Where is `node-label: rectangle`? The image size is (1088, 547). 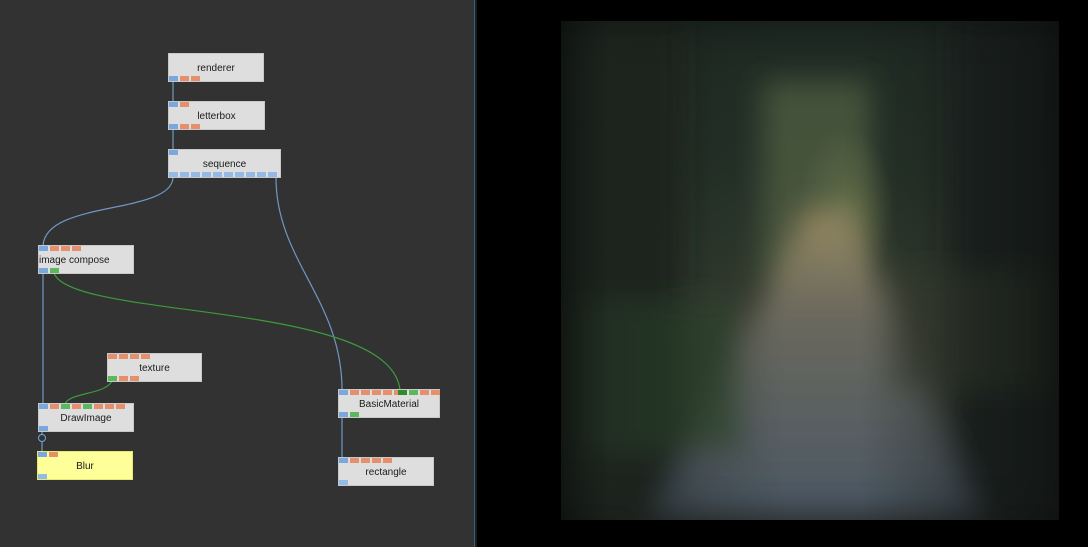 node-label: rectangle is located at coordinates (386, 472).